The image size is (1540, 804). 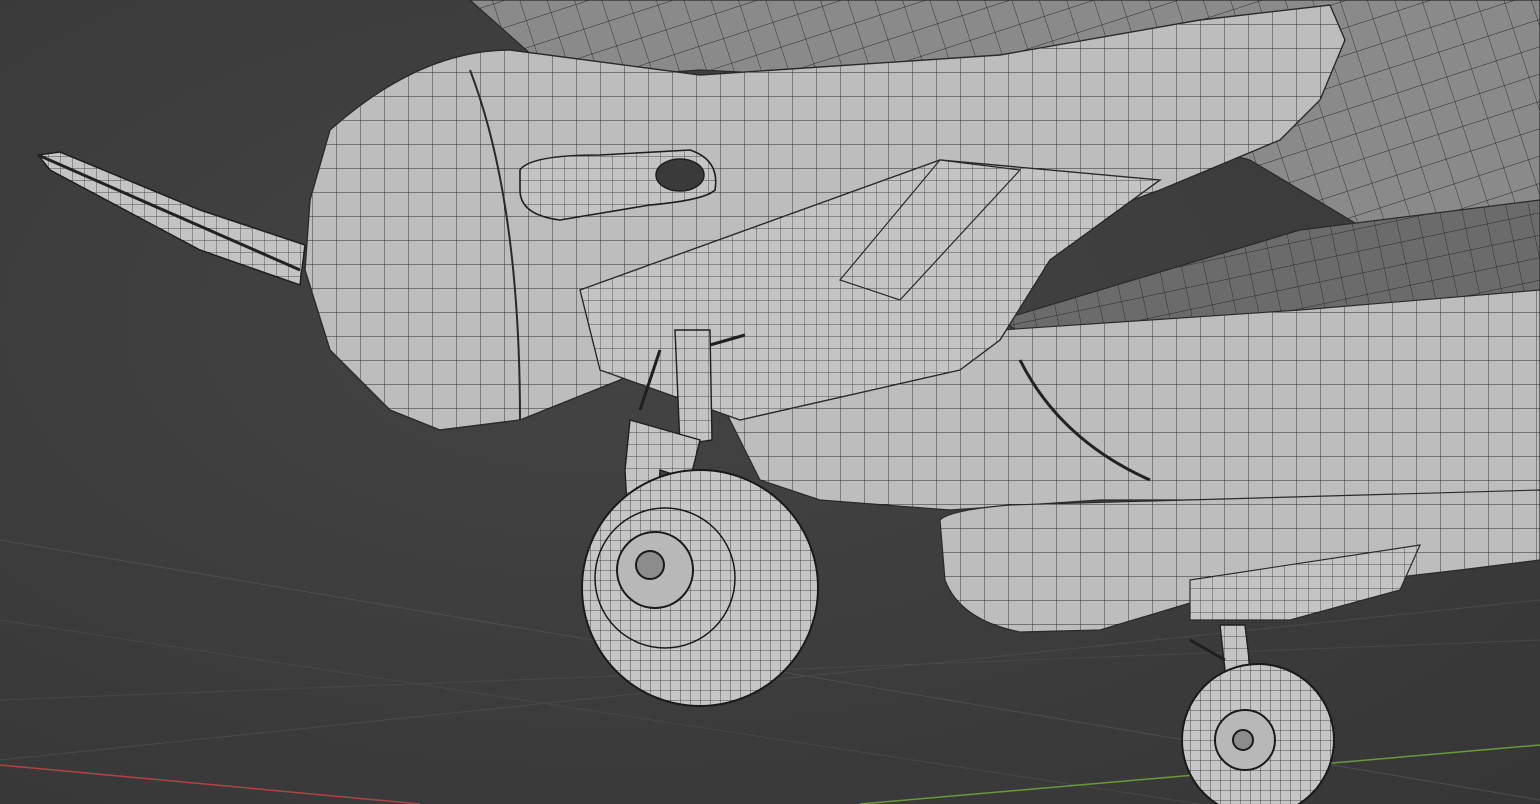 I want to click on x-axis-line, so click(x=210, y=784).